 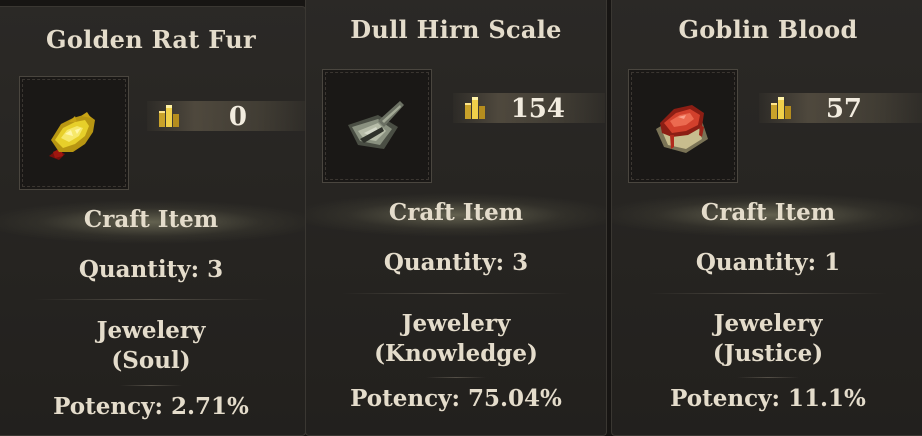 What do you see at coordinates (237, 117) in the screenshot?
I see `item-value: 0` at bounding box center [237, 117].